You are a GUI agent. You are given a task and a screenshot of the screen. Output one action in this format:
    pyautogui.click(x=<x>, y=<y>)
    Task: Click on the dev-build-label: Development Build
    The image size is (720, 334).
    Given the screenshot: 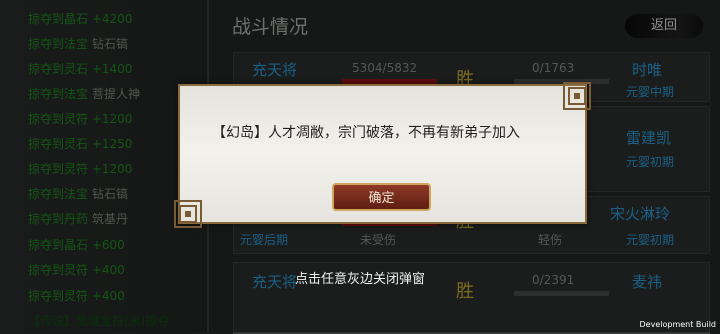 What is the action you would take?
    pyautogui.click(x=677, y=324)
    